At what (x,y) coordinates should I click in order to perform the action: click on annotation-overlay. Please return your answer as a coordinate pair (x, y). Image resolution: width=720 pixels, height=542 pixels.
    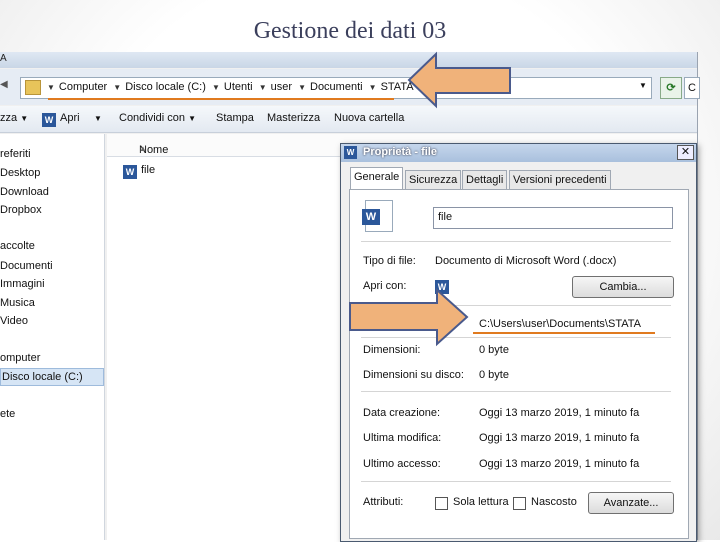
    Looking at the image, I should click on (430, 199).